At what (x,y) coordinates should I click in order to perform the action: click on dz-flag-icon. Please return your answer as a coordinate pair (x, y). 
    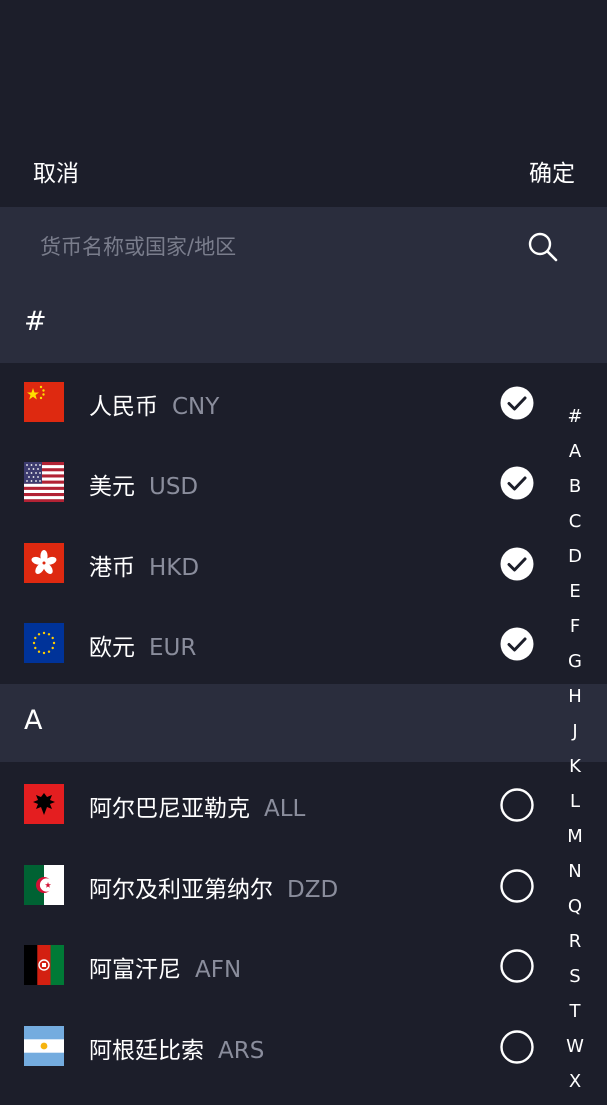
    Looking at the image, I should click on (44, 885).